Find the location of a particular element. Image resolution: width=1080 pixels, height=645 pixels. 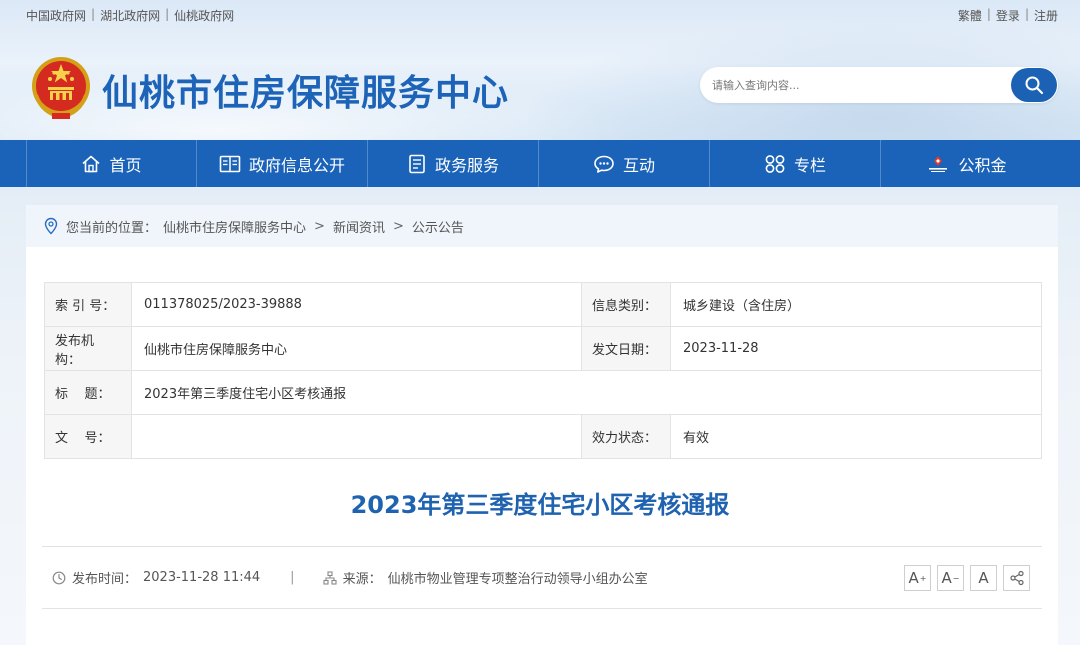

share-icon is located at coordinates (1016, 578).